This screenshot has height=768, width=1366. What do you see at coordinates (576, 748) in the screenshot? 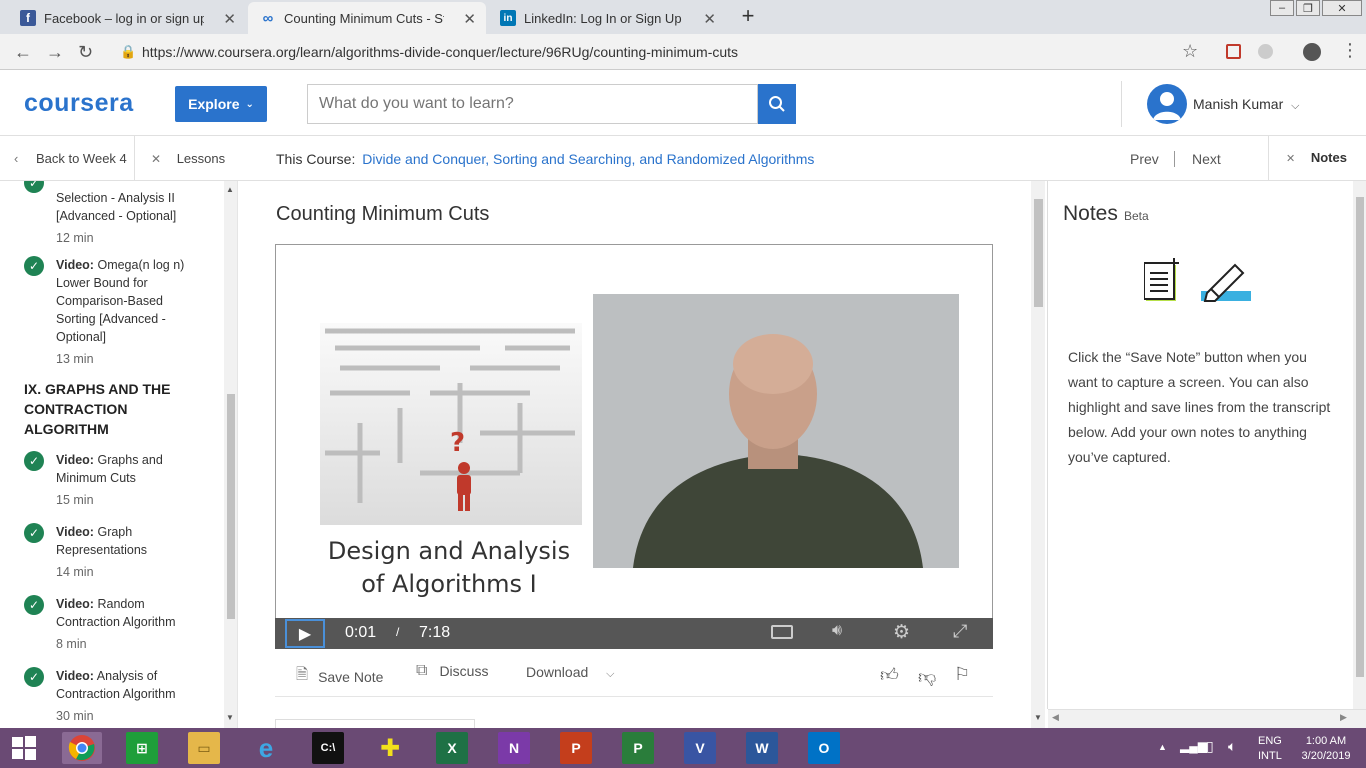
I see `powerpoint-icon: P` at bounding box center [576, 748].